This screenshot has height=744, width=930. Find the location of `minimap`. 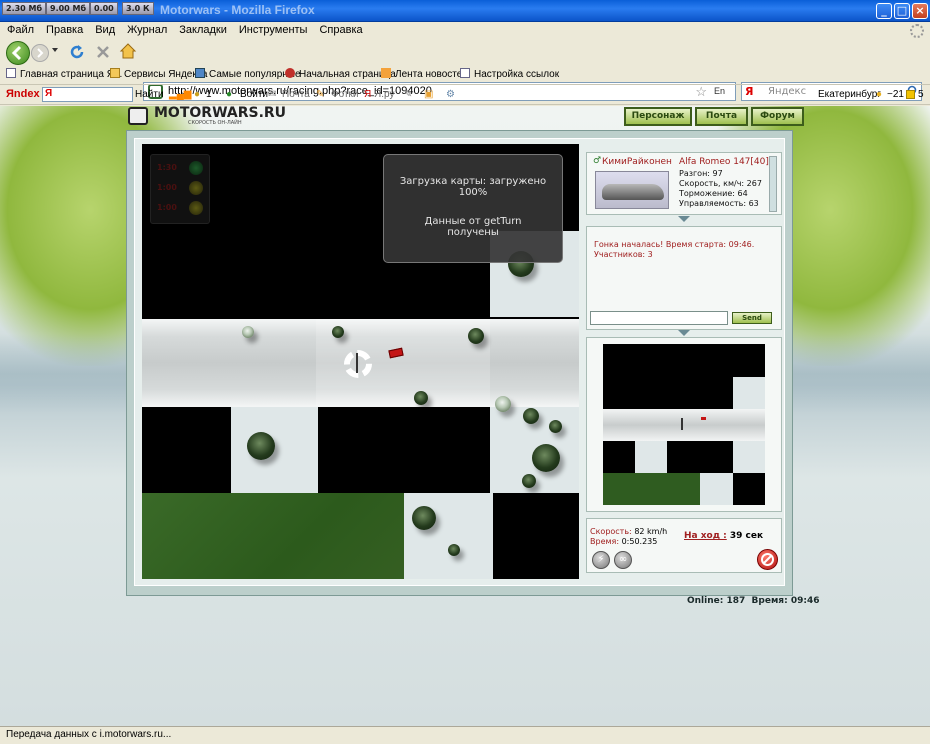

minimap is located at coordinates (684, 424).